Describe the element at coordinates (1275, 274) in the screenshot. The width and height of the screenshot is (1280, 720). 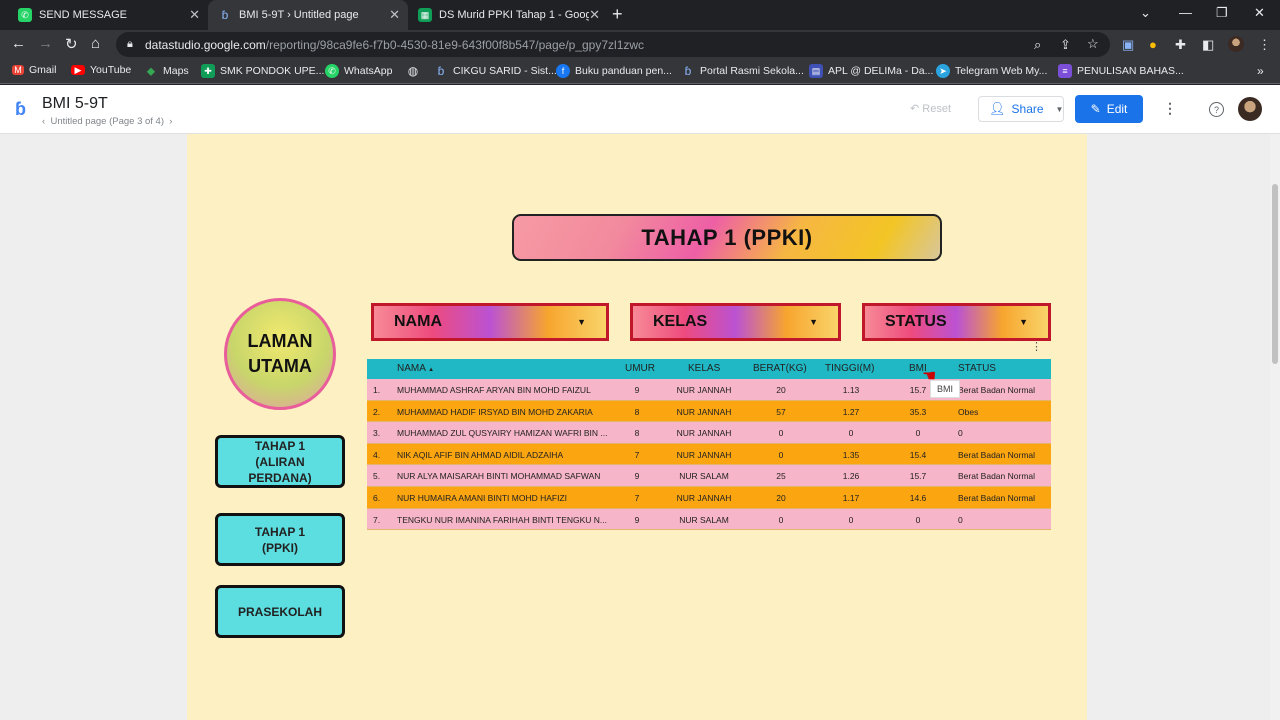
I see `scrollbar-thumb` at that location.